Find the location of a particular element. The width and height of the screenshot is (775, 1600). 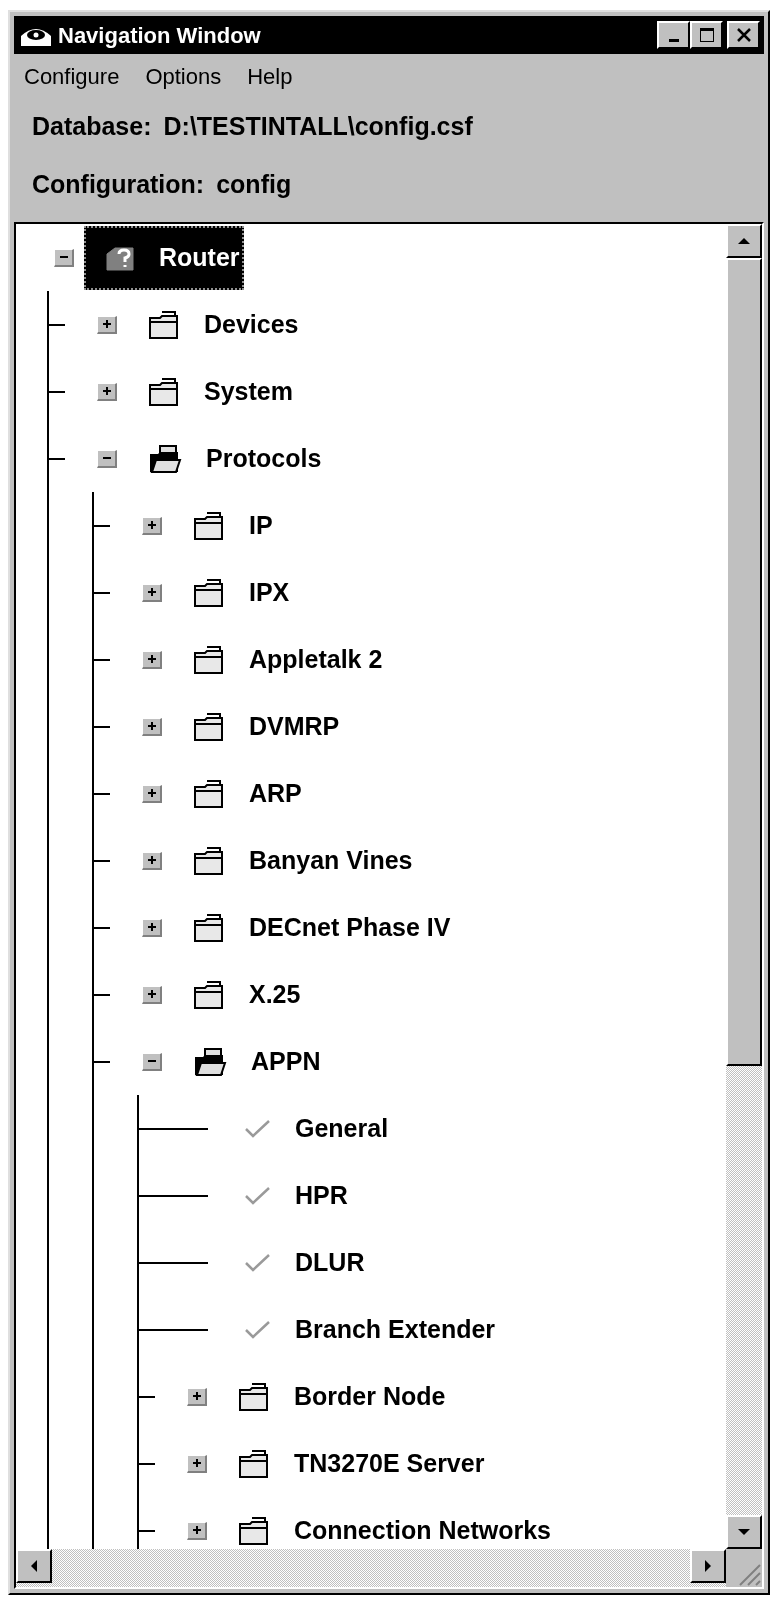

window-title: Navigation Window is located at coordinates (160, 35).